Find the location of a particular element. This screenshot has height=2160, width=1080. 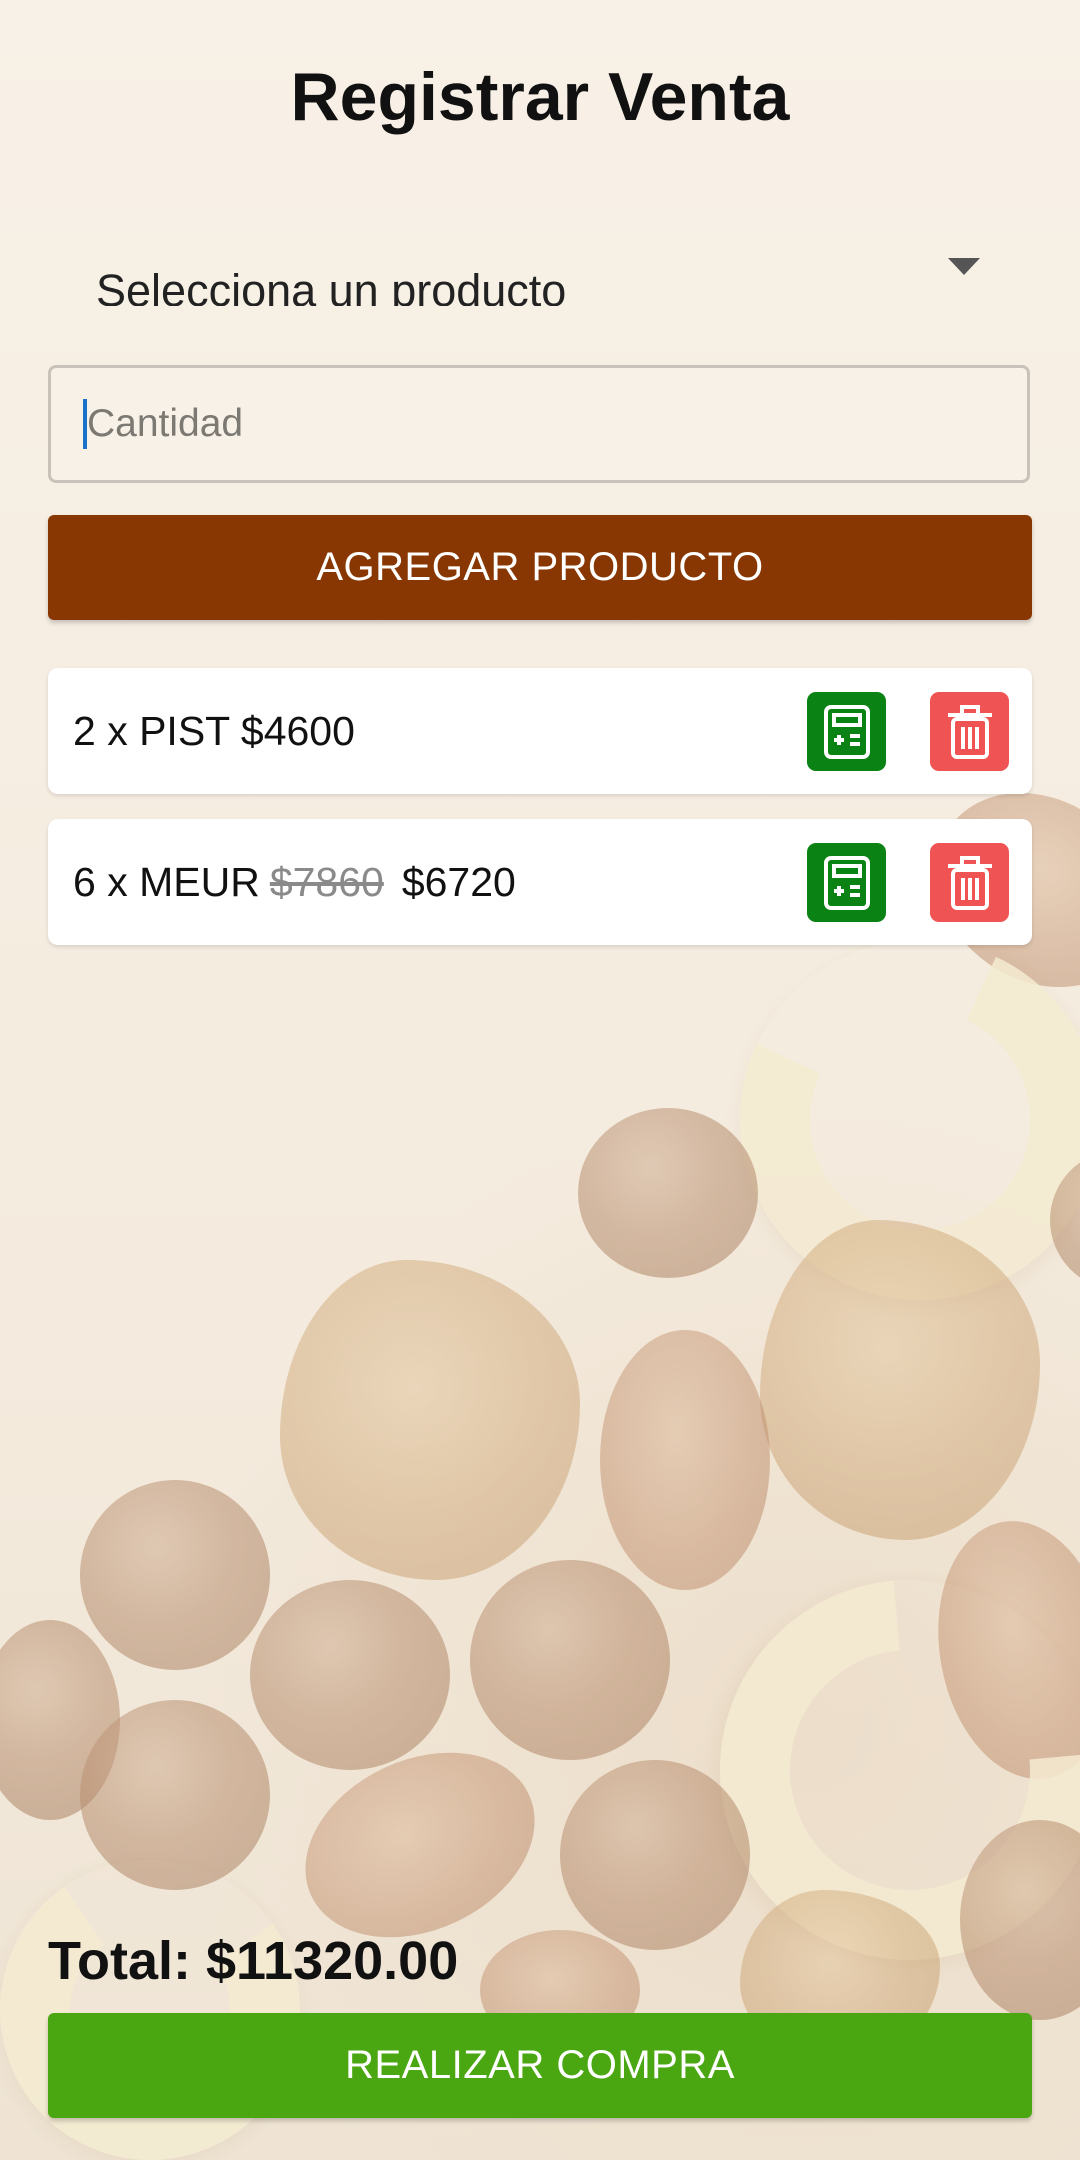

cart-item-original-price: $7860 is located at coordinates (326, 881).